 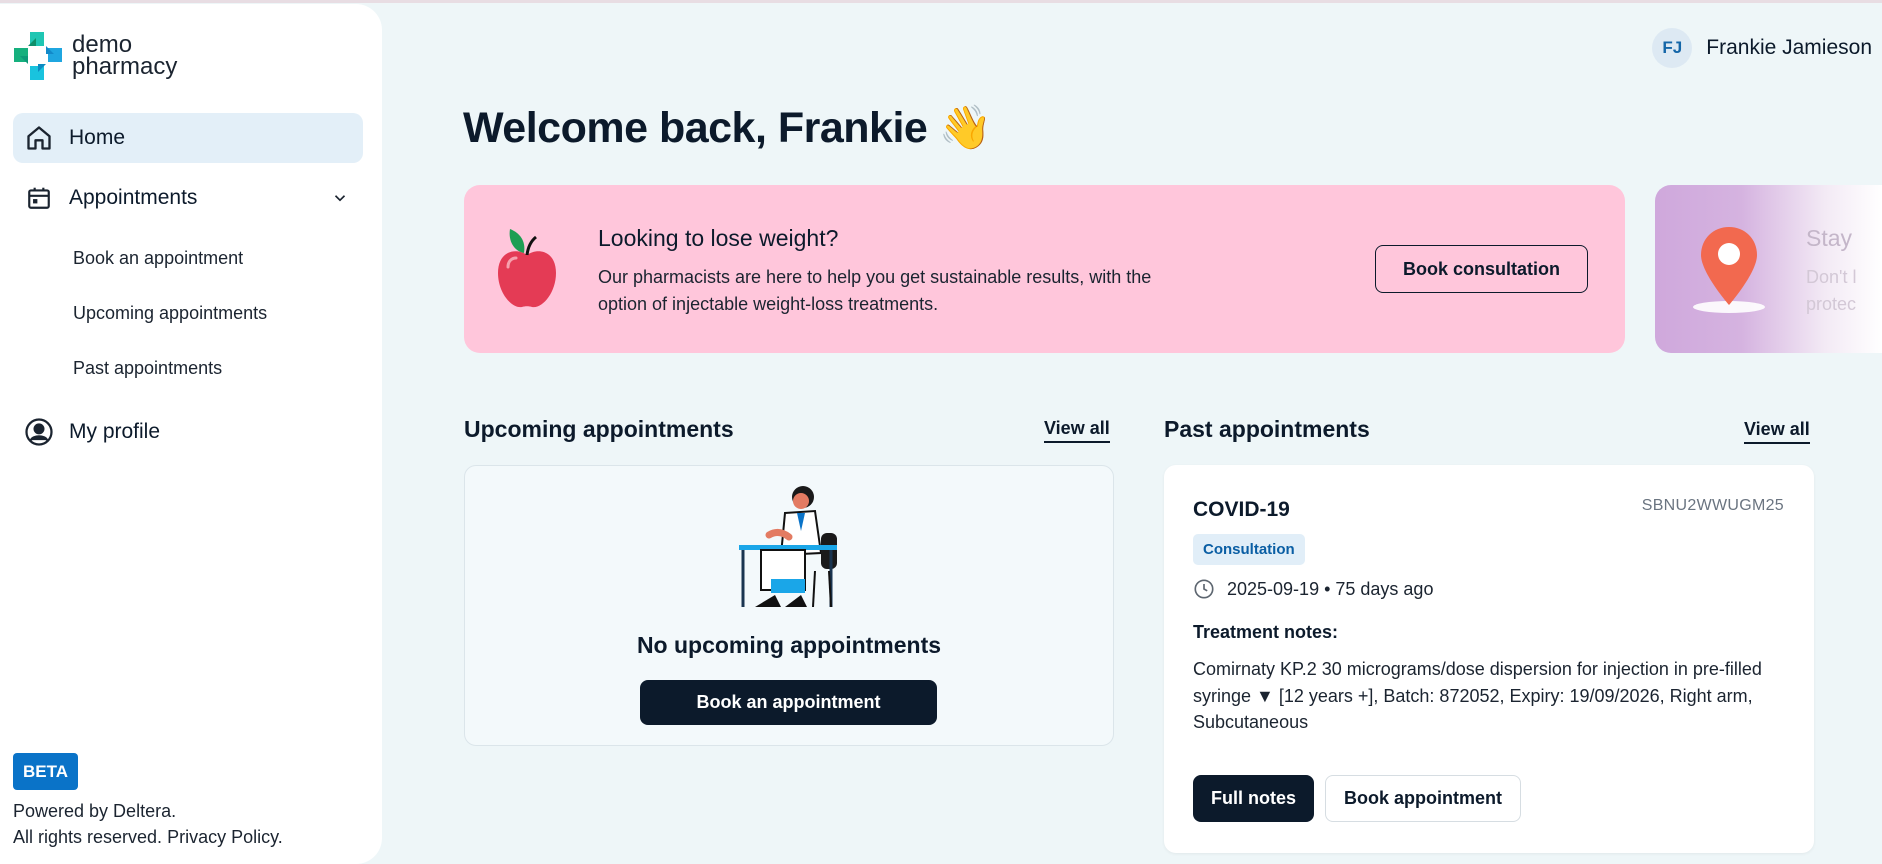 I want to click on past-view-all-link: View all, so click(x=1777, y=431).